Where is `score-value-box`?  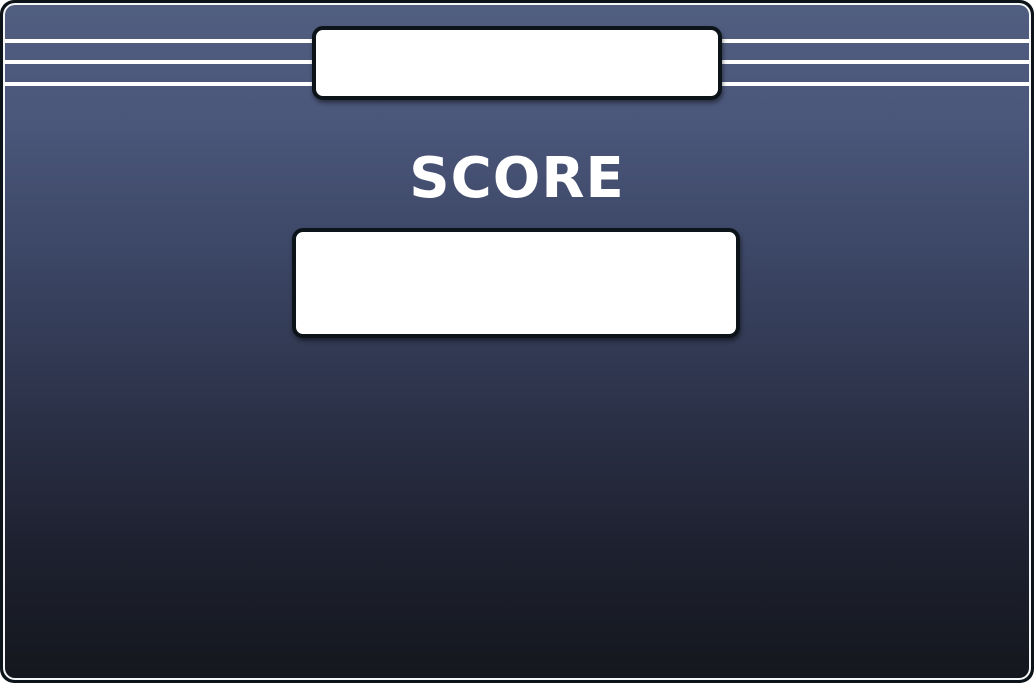 score-value-box is located at coordinates (516, 283).